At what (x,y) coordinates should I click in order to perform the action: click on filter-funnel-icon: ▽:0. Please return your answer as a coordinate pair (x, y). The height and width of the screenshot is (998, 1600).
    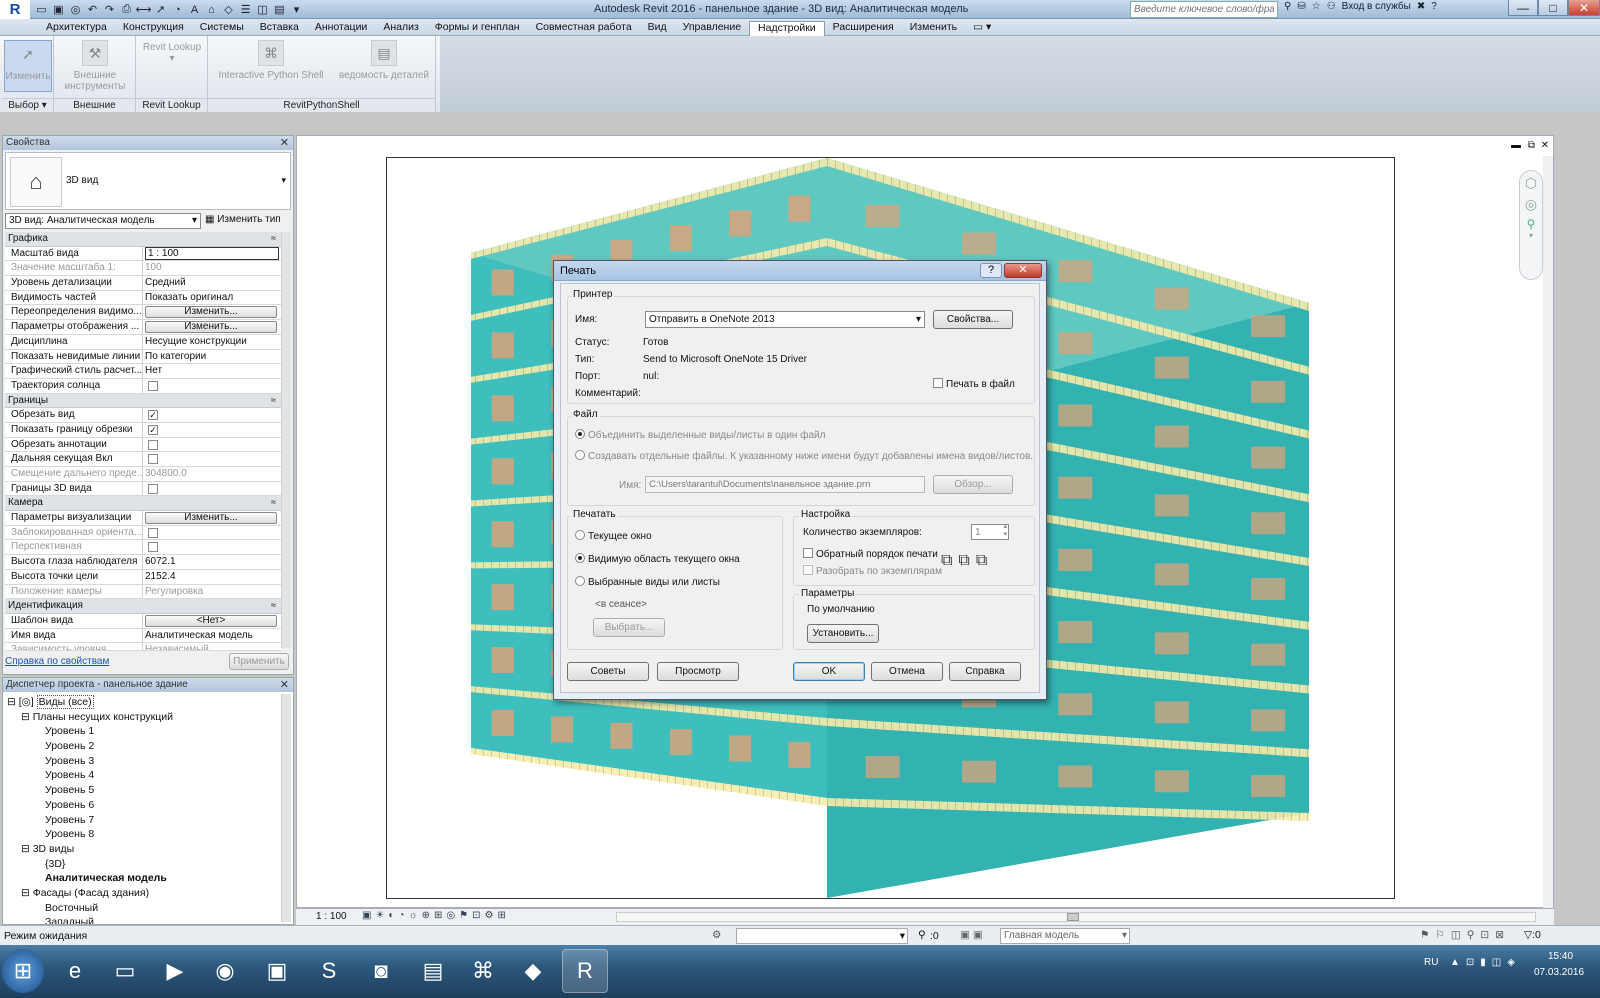
    Looking at the image, I should click on (1532, 935).